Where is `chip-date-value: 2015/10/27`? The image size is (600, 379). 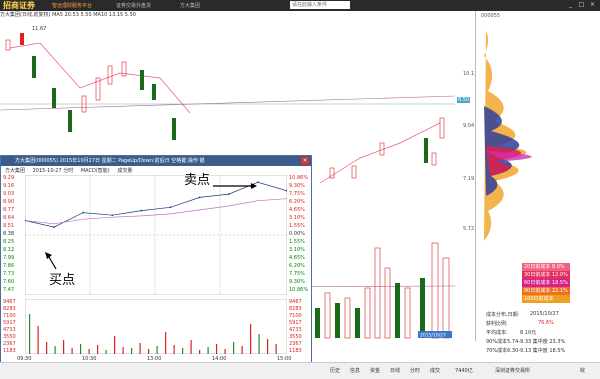 chip-date-value: 2015/10/27 is located at coordinates (544, 314).